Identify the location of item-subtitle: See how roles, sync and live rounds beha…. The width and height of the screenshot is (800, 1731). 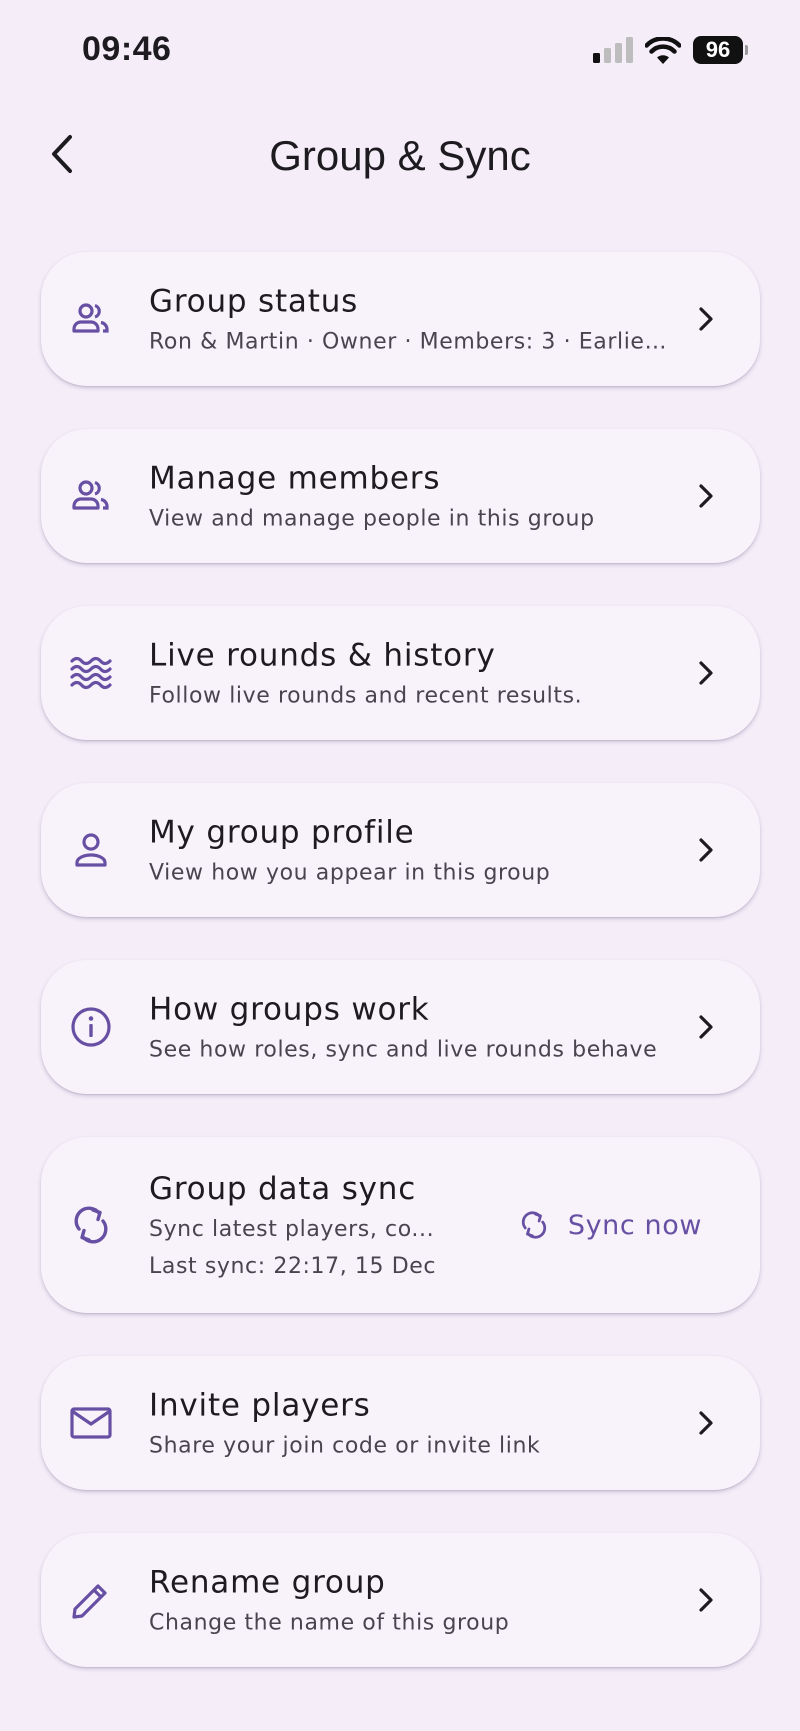
(403, 1050).